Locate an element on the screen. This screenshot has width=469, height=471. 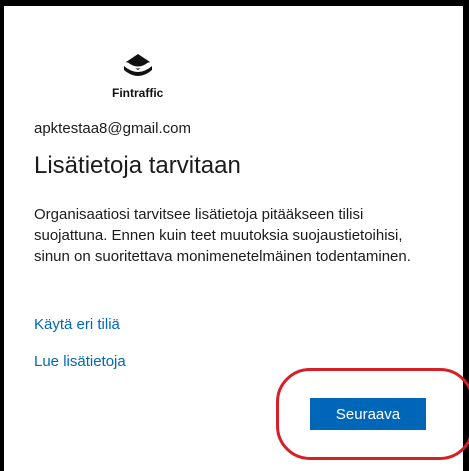
fintraffic-logo-icon is located at coordinates (138, 65).